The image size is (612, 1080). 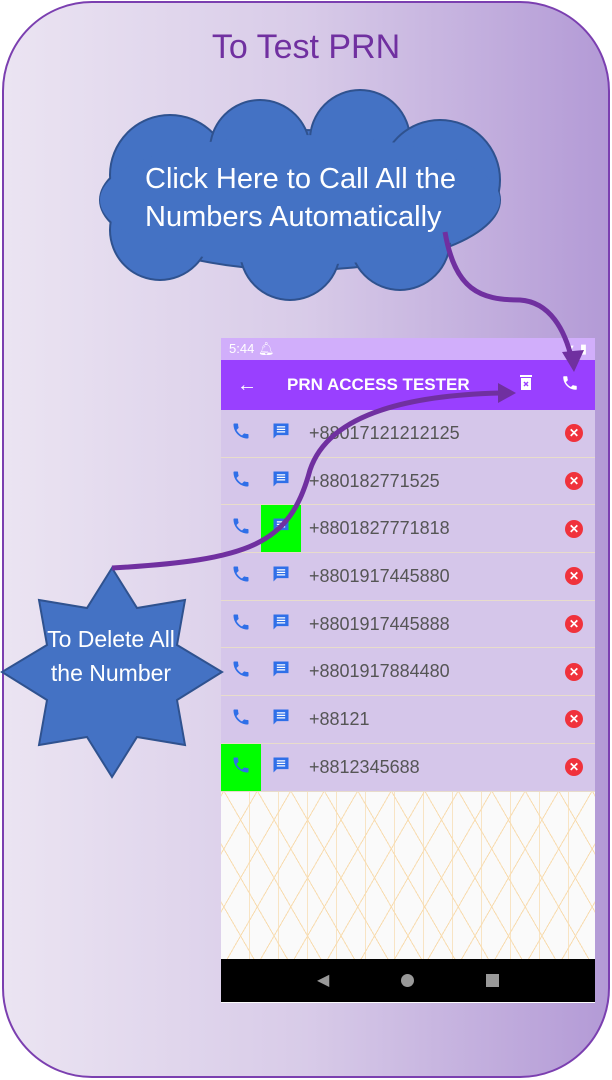 I want to click on arrow-to-call-all, so click(x=508, y=296).